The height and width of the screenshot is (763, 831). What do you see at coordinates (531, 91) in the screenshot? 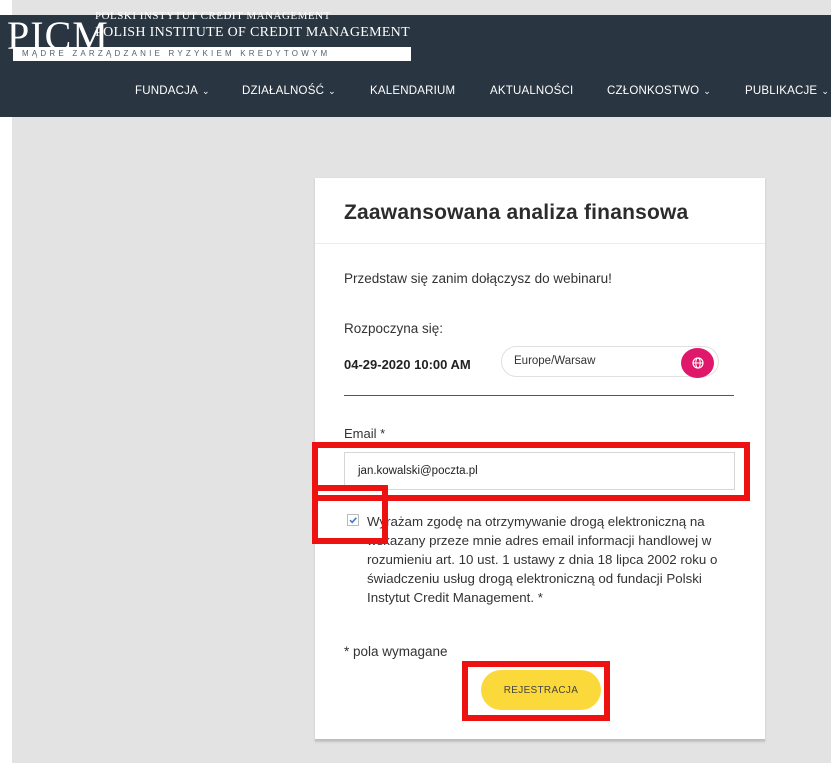
I see `nav-item-aktualnosci: AKTUALNOŚCI` at bounding box center [531, 91].